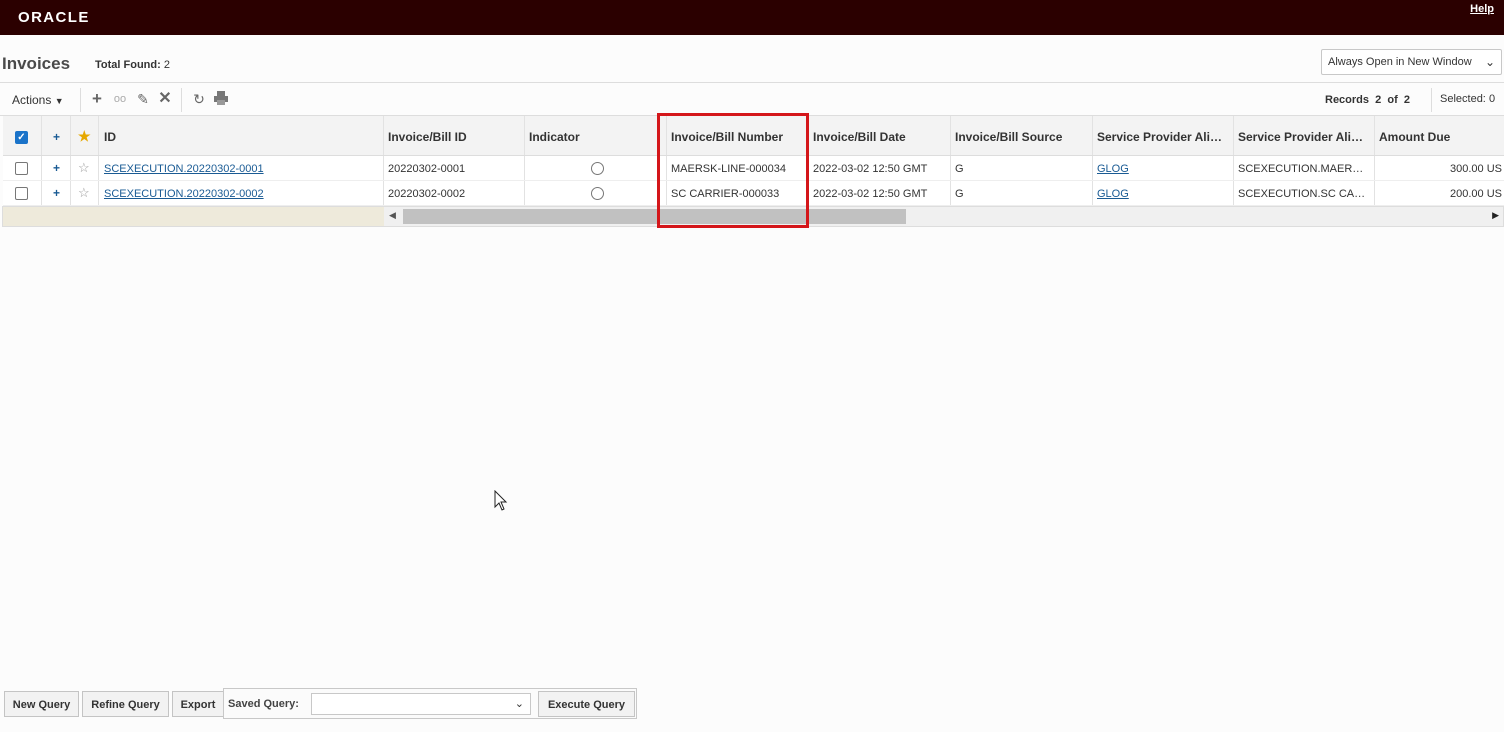 The image size is (1504, 732). I want to click on records-current: 2, so click(1378, 100).